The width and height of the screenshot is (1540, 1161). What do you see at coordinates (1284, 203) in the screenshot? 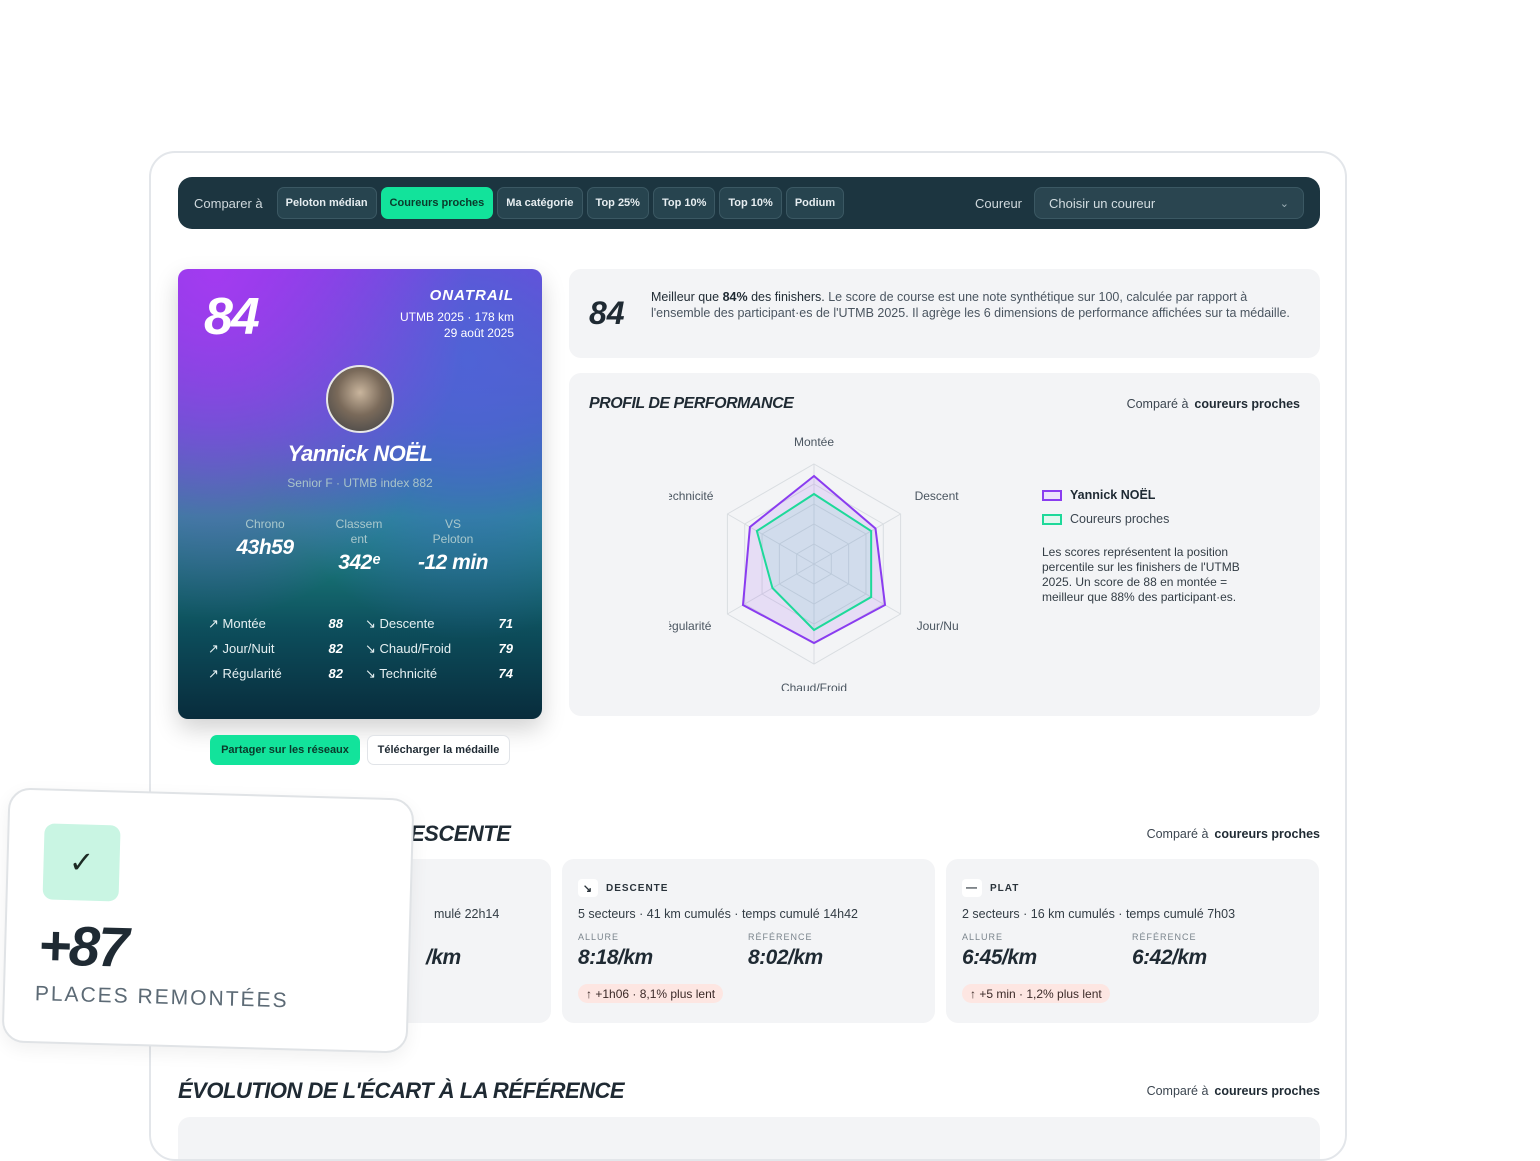
I see `chevron-down-icon: ⌄` at bounding box center [1284, 203].